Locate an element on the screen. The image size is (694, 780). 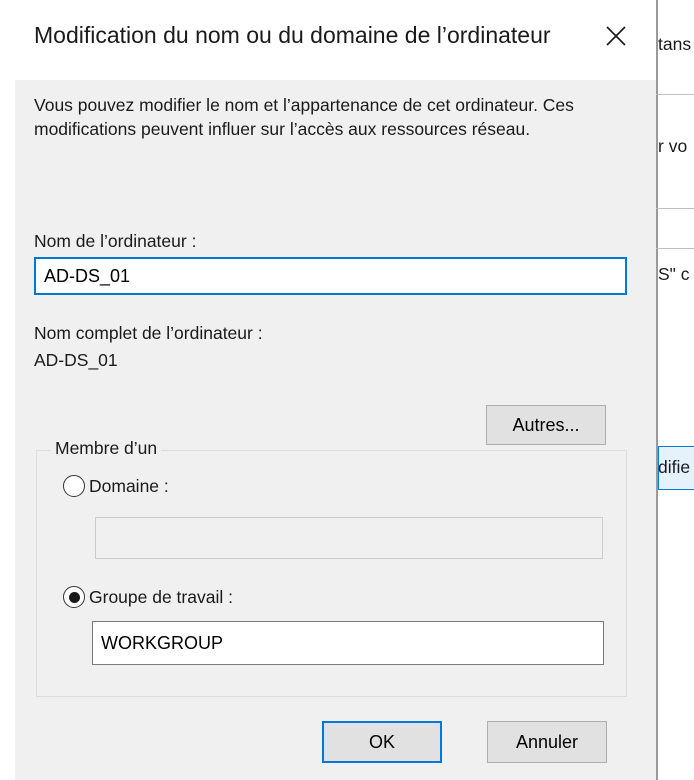
background-window-border is located at coordinates (657, 390).